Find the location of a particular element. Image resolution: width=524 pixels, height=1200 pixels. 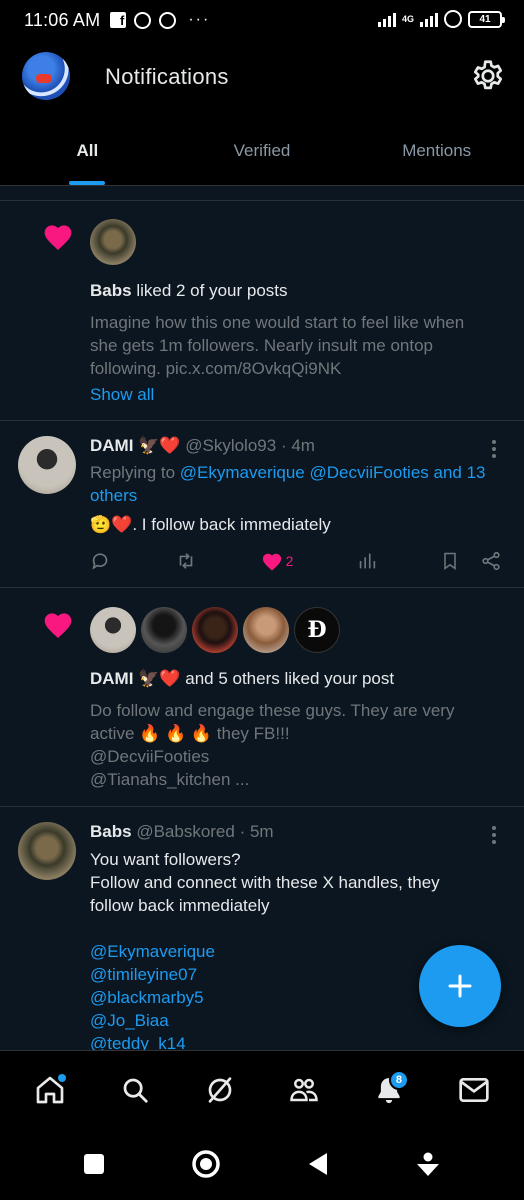

mention-link: @blackmarby5 is located at coordinates (147, 997).